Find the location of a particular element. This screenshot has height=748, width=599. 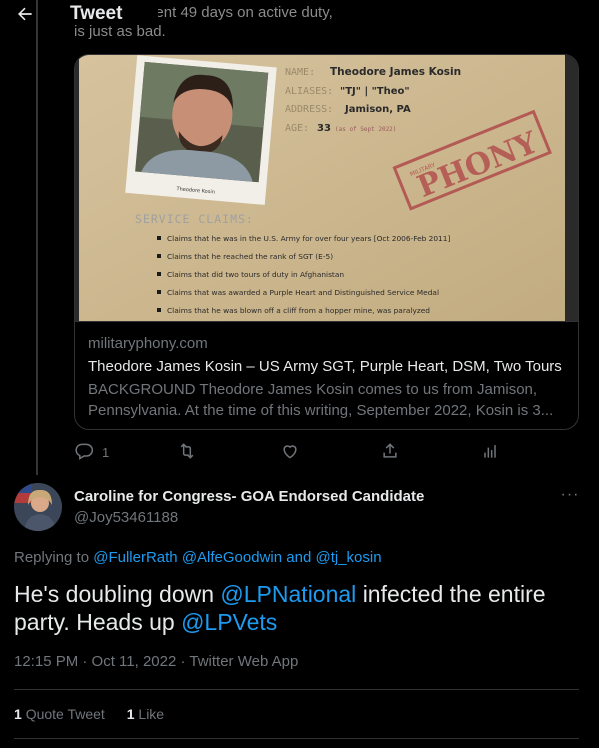

heart-icon is located at coordinates (290, 452).